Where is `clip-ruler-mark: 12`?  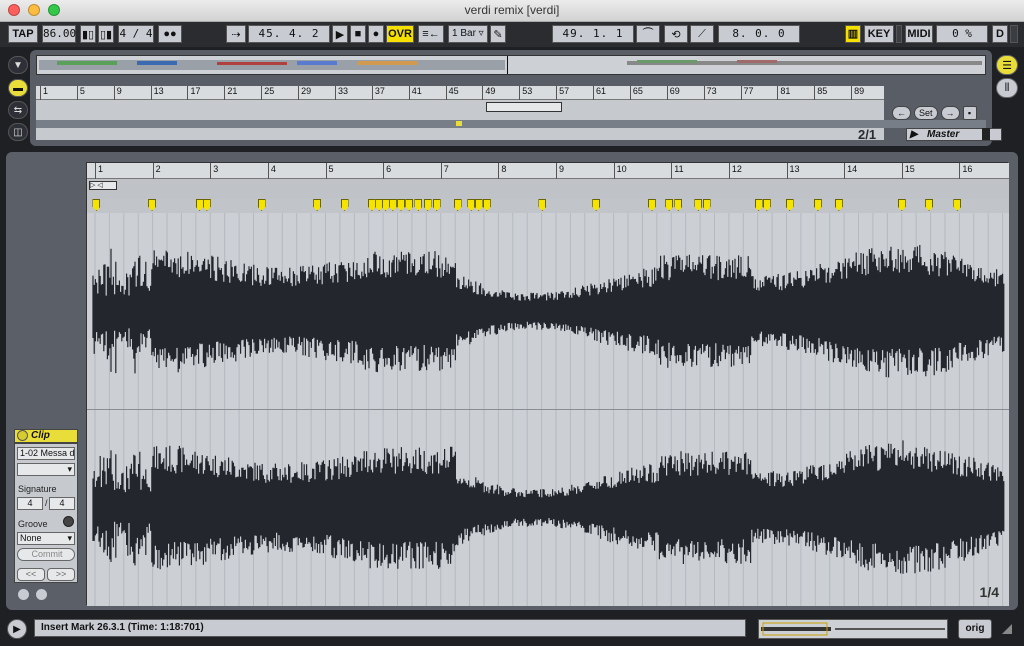
clip-ruler-mark: 12 is located at coordinates (735, 171).